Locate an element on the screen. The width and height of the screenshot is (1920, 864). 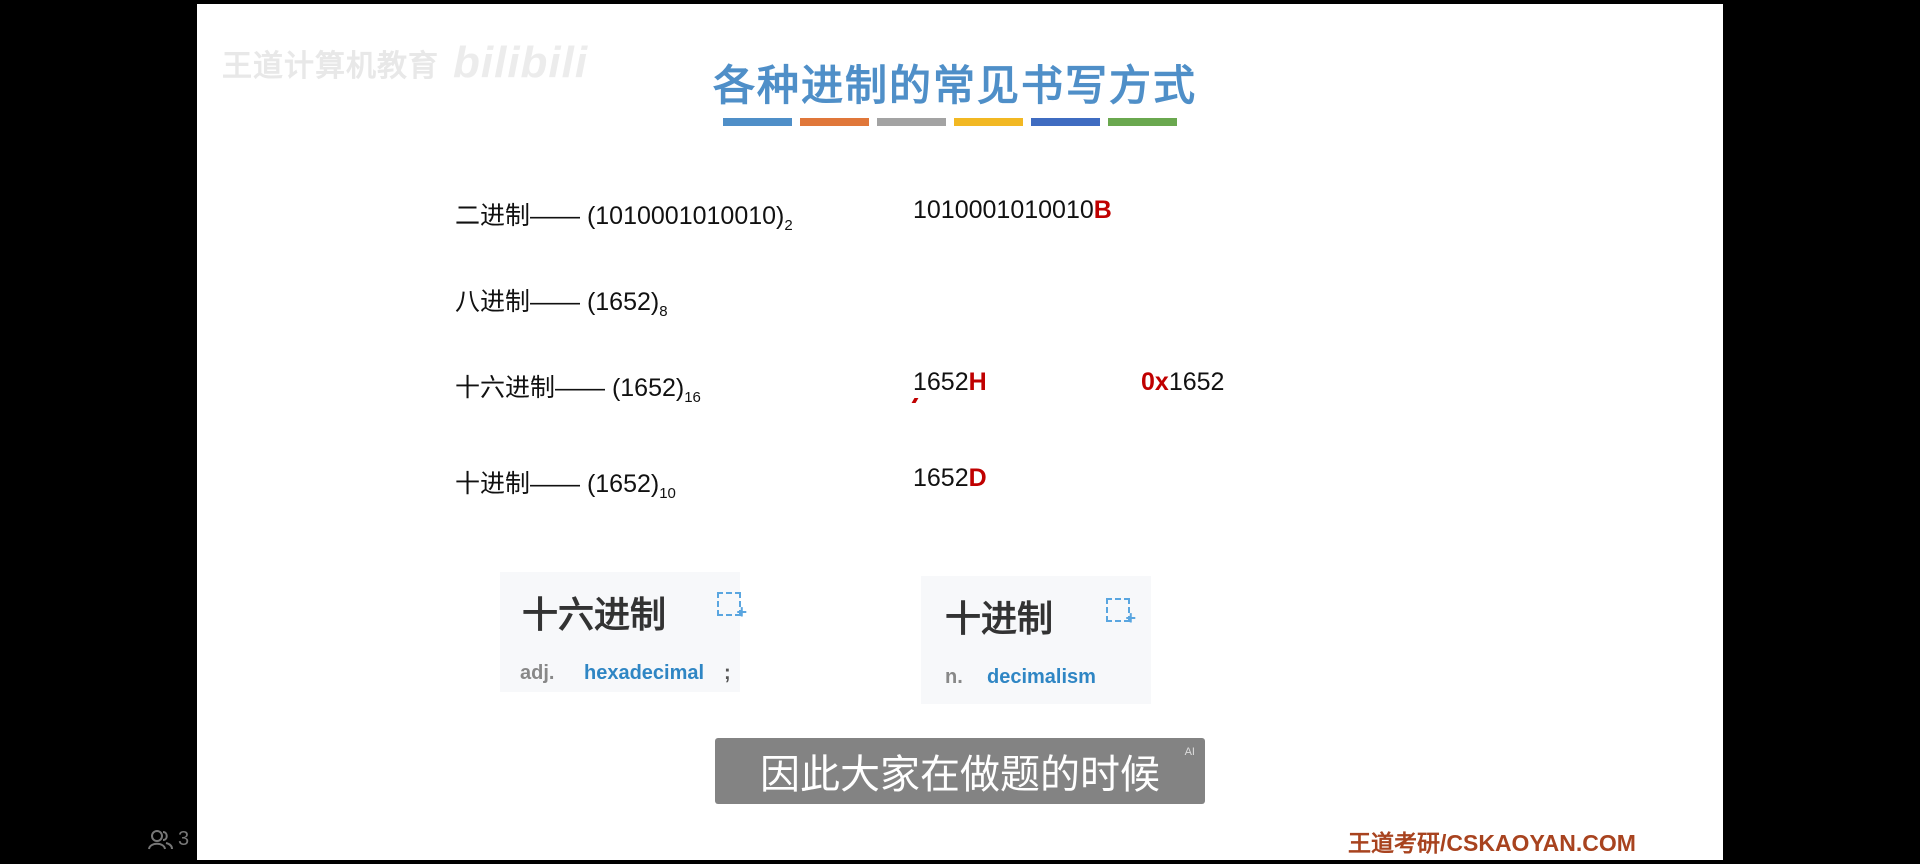
binary-value: (1010001010010) is located at coordinates (685, 216).